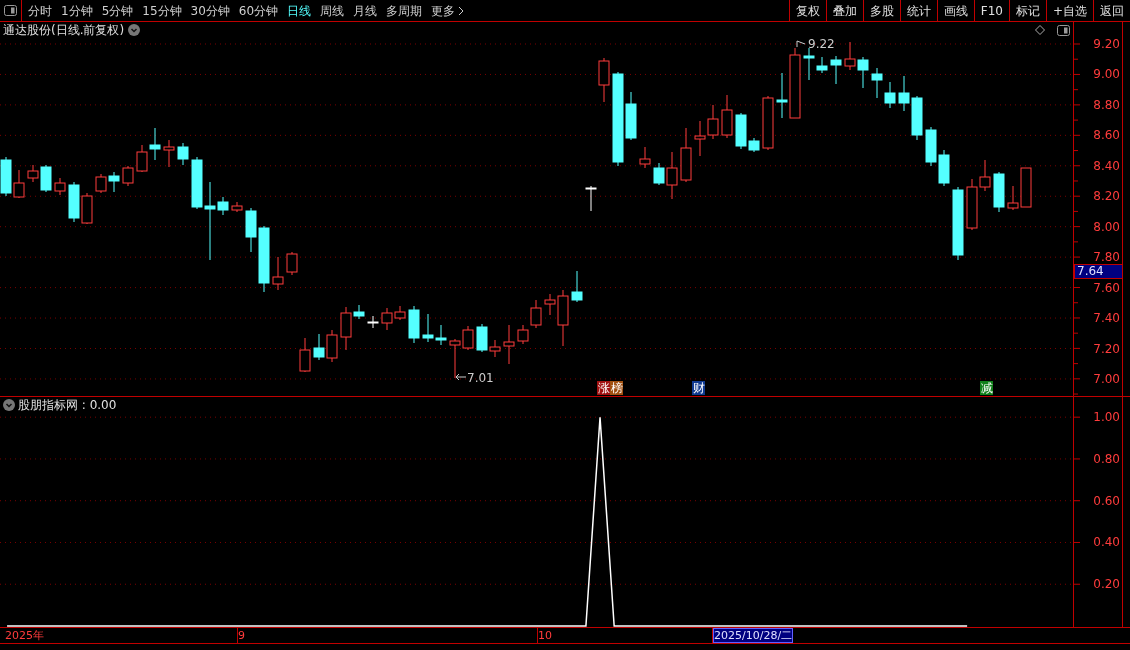 Image resolution: width=1130 pixels, height=650 pixels. Describe the element at coordinates (1106, 378) in the screenshot. I see `price-axis-label: 7.00` at that location.